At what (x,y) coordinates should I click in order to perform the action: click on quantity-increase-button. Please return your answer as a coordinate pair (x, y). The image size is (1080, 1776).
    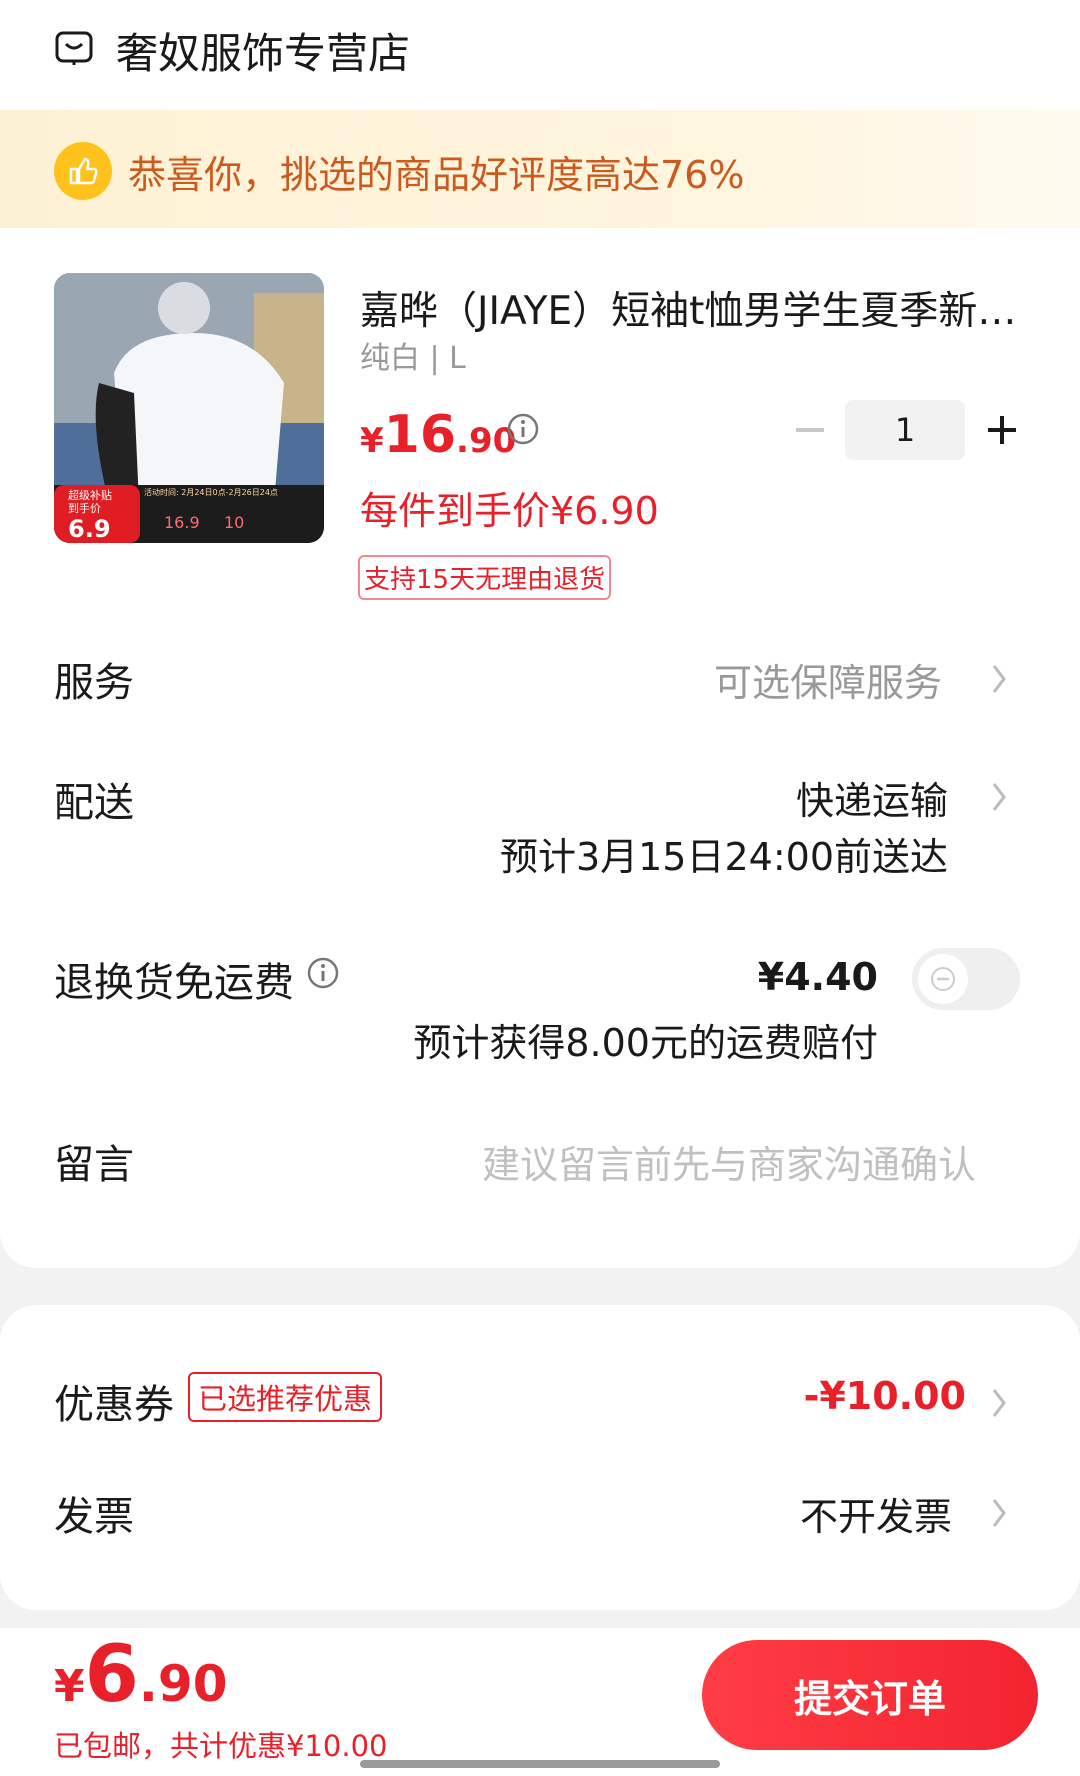
    Looking at the image, I should click on (1002, 430).